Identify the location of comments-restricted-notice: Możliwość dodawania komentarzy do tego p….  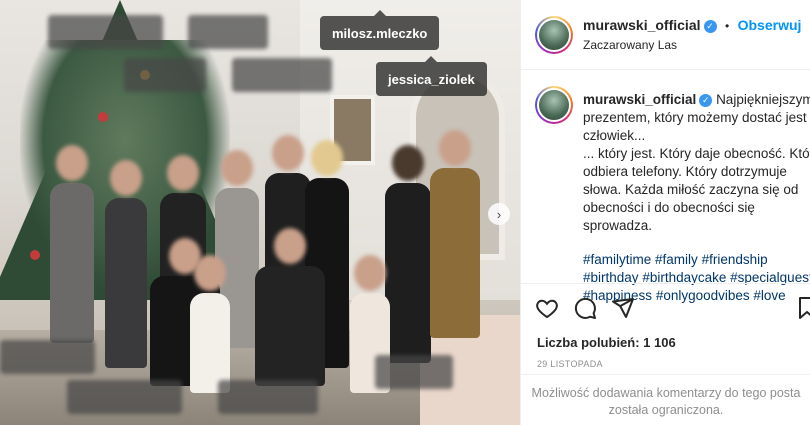
(665, 399).